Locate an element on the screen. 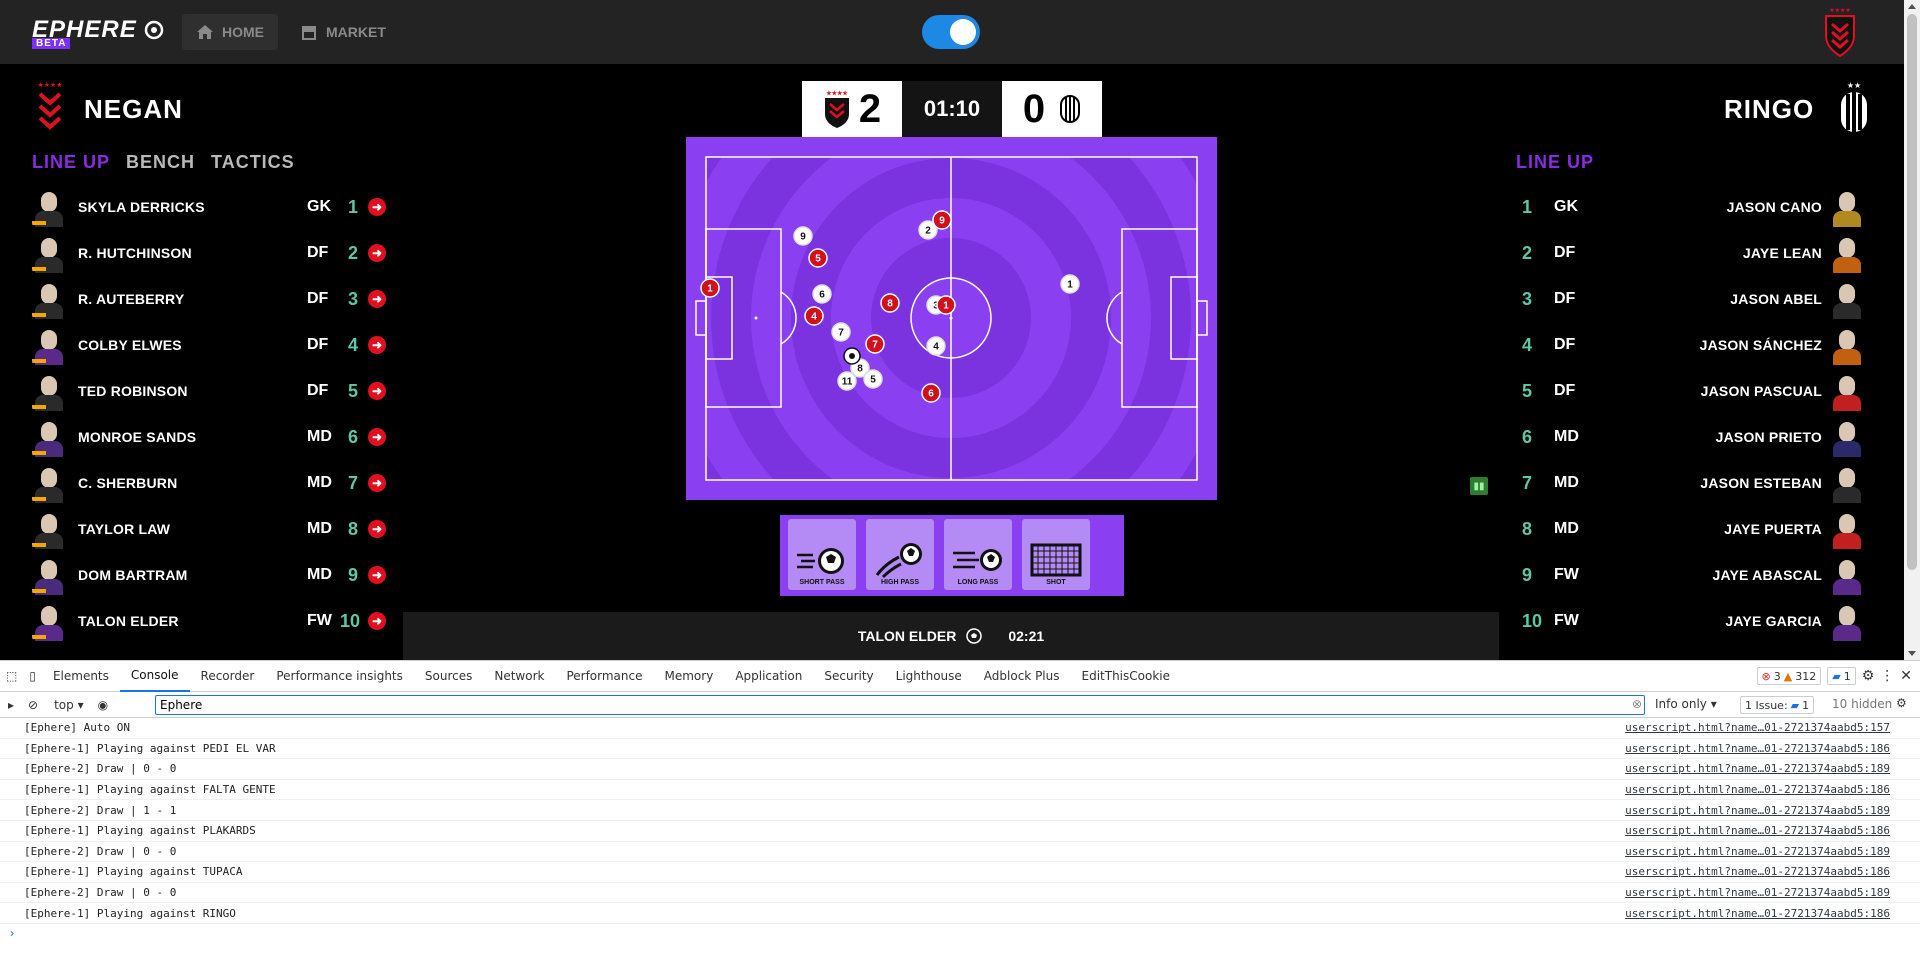 Image resolution: width=1920 pixels, height=968 pixels. context-select: top ▾ is located at coordinates (69, 705).